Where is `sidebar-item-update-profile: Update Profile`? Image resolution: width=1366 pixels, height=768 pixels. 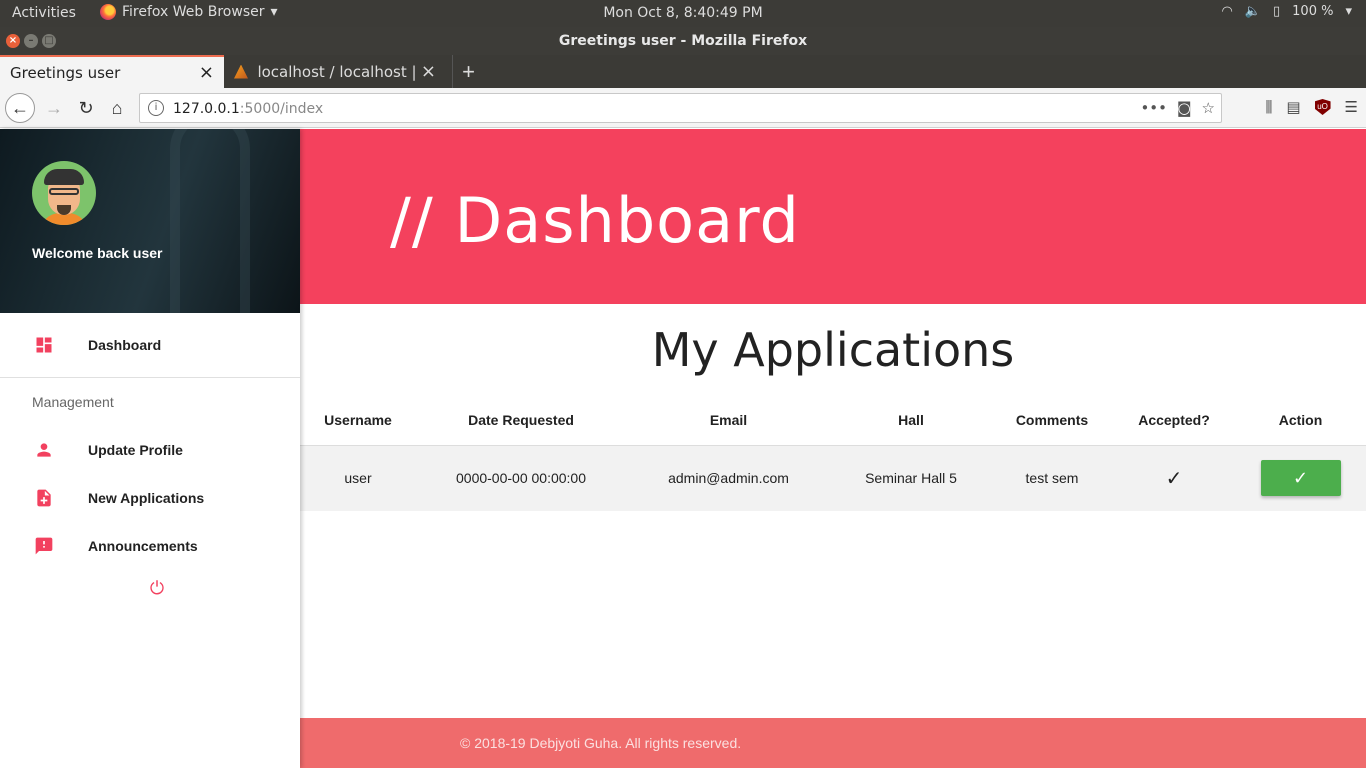
sidebar-item-update-profile: Update Profile is located at coordinates (150, 450).